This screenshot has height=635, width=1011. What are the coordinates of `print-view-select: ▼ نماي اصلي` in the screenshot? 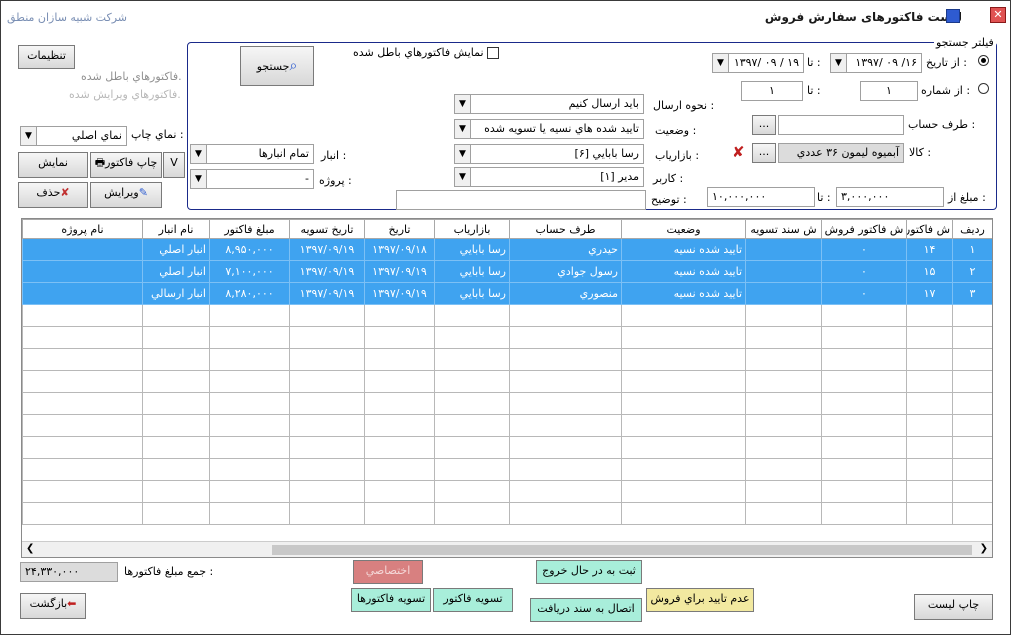 It's located at (73, 136).